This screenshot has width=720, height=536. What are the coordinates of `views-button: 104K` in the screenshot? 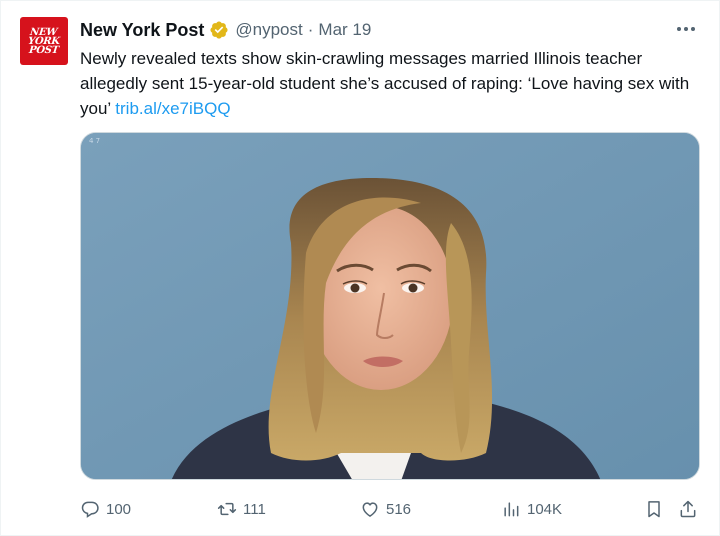 It's located at (531, 509).